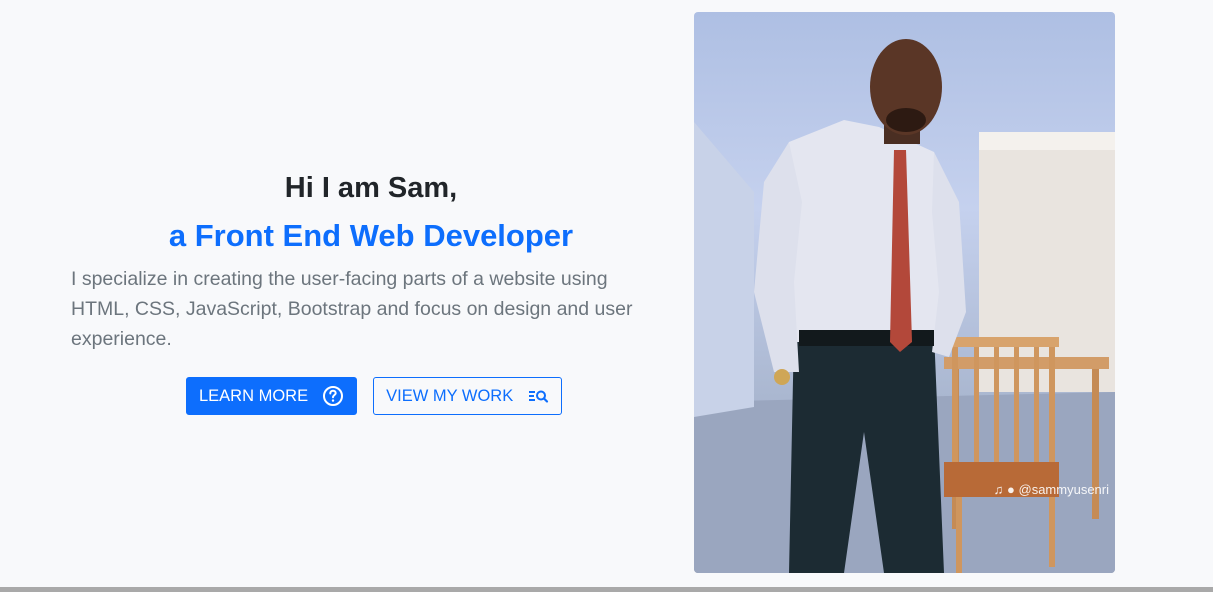 This screenshot has height=592, width=1213. What do you see at coordinates (333, 396) in the screenshot?
I see `question-circle-icon` at bounding box center [333, 396].